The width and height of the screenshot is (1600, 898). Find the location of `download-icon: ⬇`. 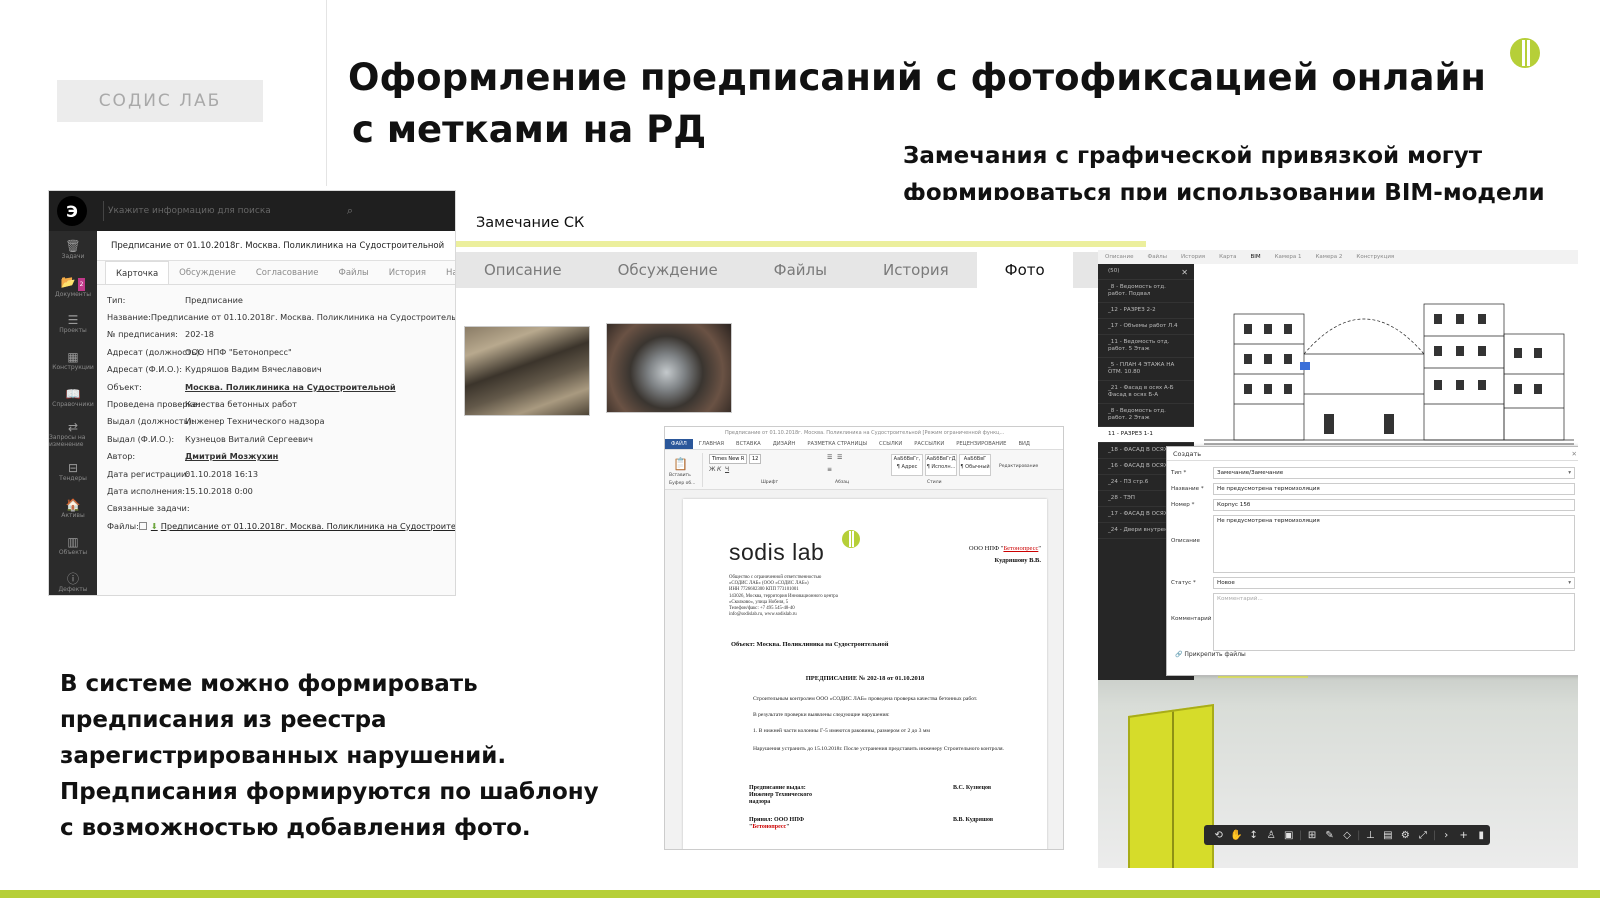

download-icon: ⬇ is located at coordinates (154, 526).